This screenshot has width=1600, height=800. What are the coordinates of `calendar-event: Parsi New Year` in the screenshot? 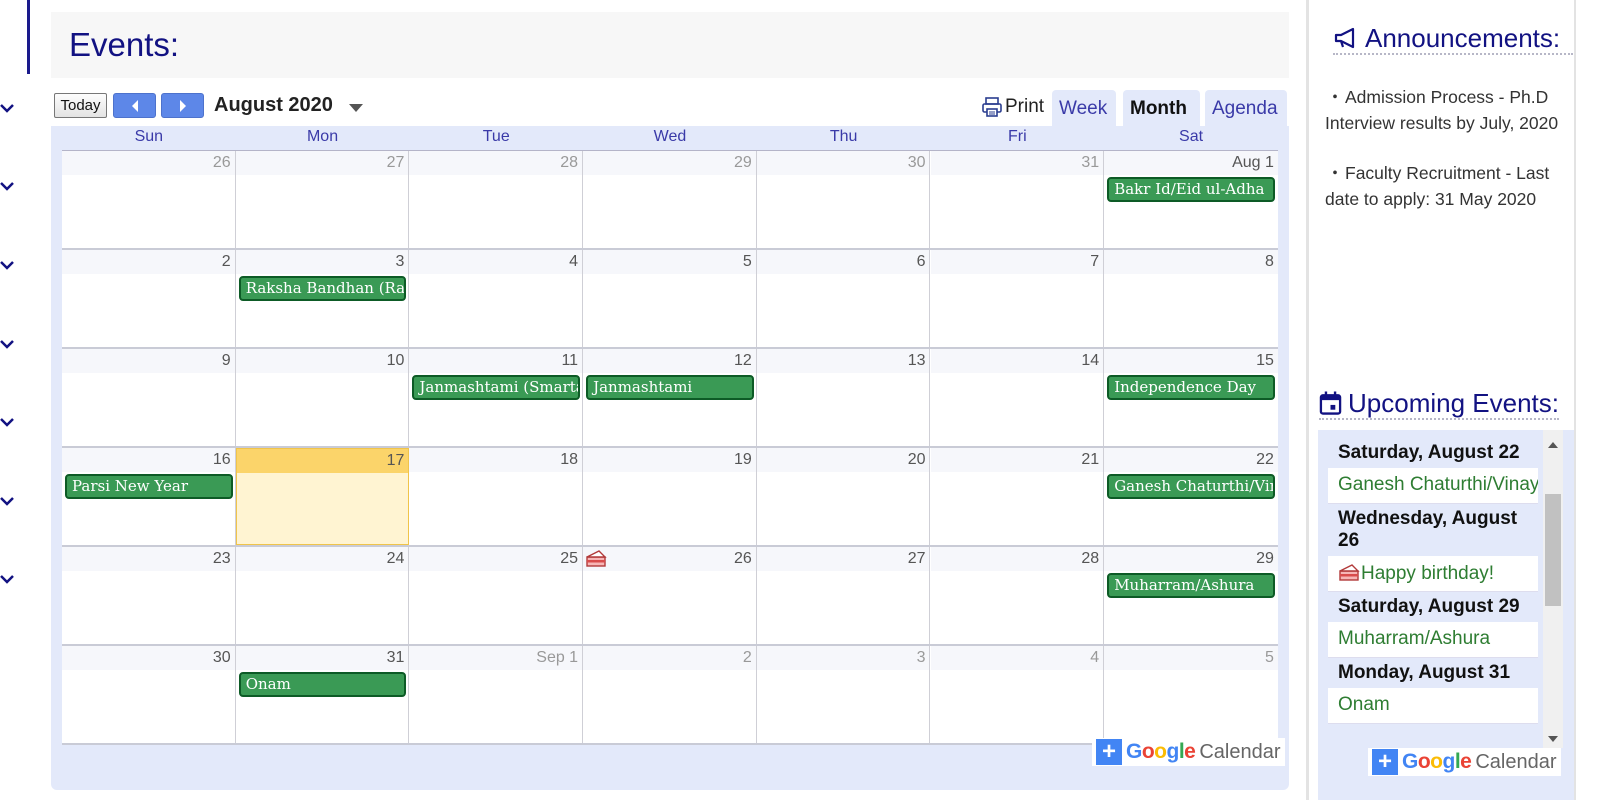 It's located at (149, 486).